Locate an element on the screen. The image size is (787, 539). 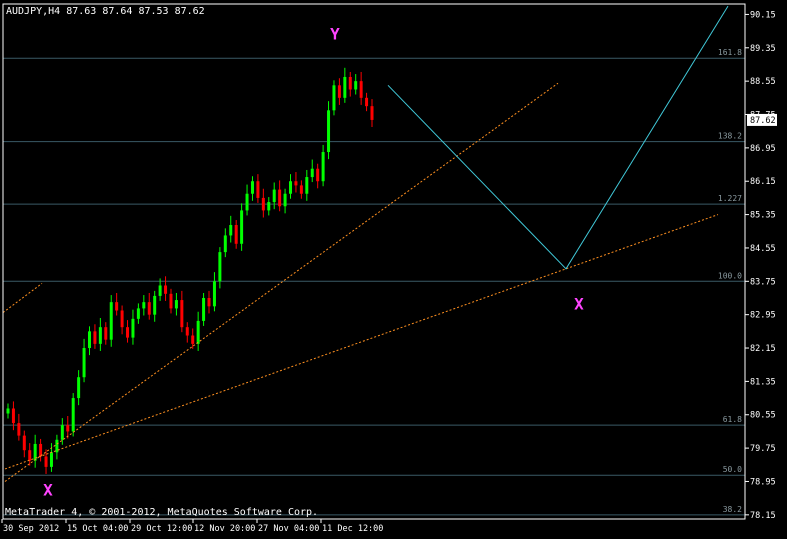
level-label: 161.8 is located at coordinates (730, 52).